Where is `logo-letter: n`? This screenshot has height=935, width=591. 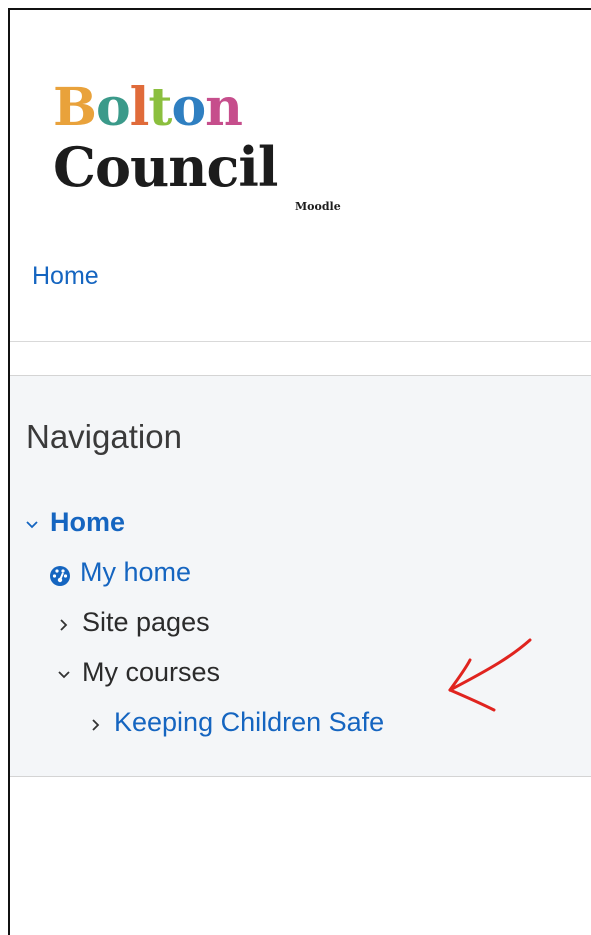
logo-letter: n is located at coordinates (224, 107).